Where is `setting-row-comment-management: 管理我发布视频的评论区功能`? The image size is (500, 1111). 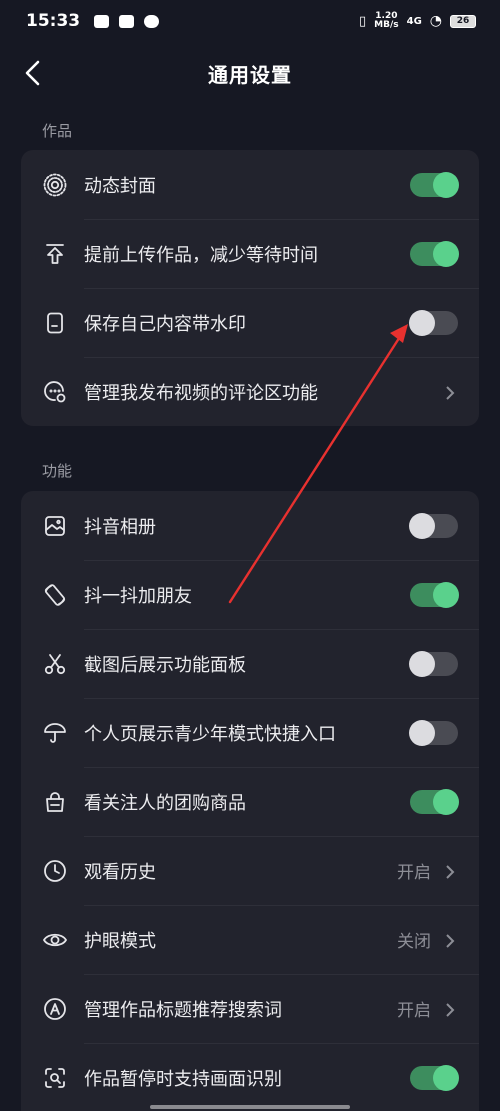
setting-row-comment-management: 管理我发布视频的评论区功能 is located at coordinates (250, 391).